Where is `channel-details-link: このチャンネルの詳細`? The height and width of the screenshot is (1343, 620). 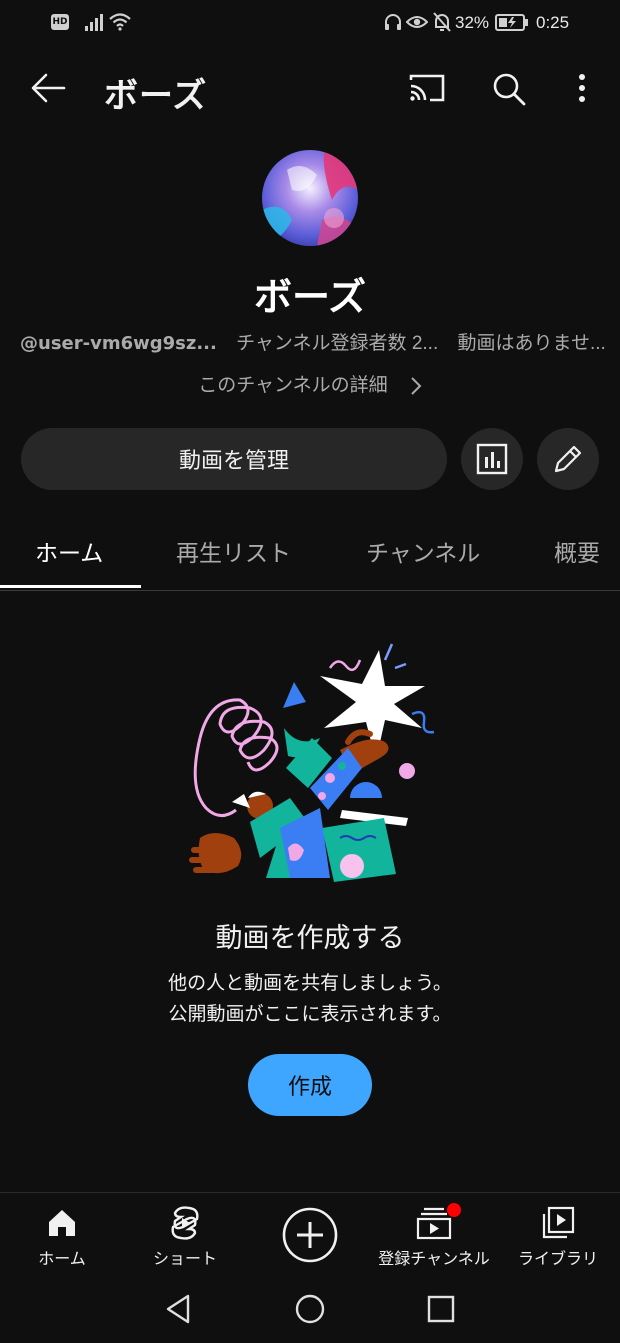 channel-details-link: このチャンネルの詳細 is located at coordinates (310, 383).